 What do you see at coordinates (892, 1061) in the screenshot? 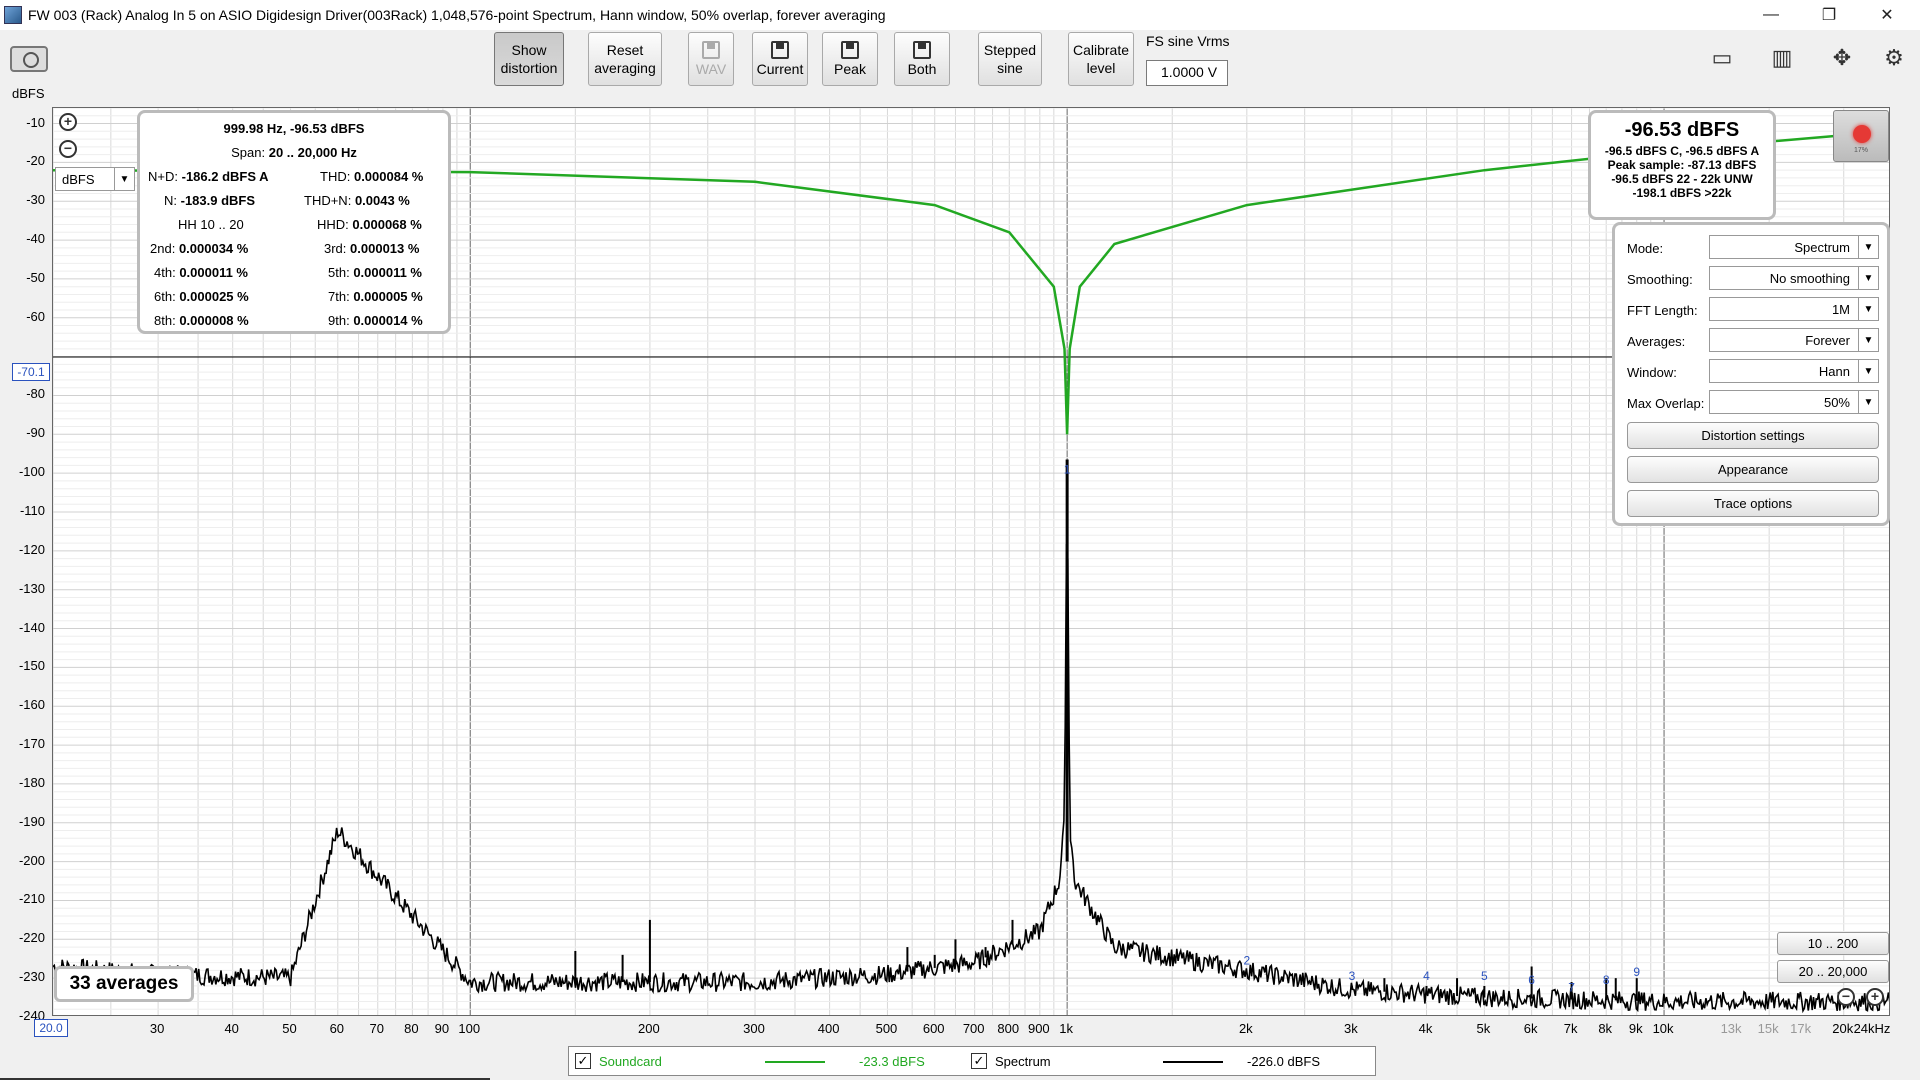
I see `soundcard-value: -23.3 dBFS` at bounding box center [892, 1061].